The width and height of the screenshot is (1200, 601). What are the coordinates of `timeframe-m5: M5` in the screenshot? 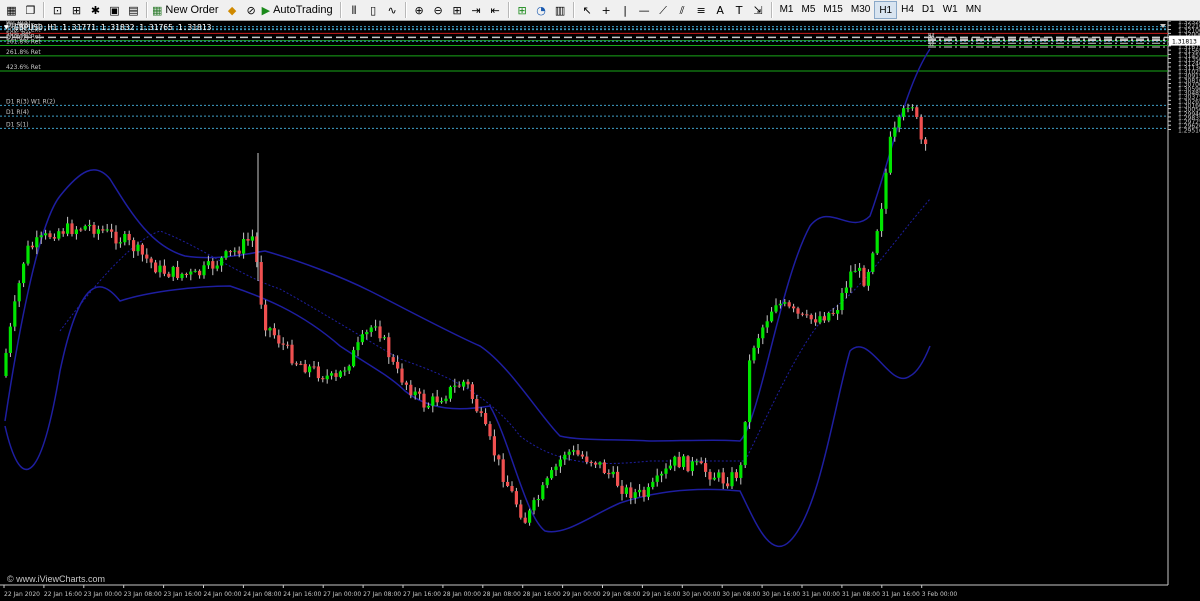 It's located at (809, 9).